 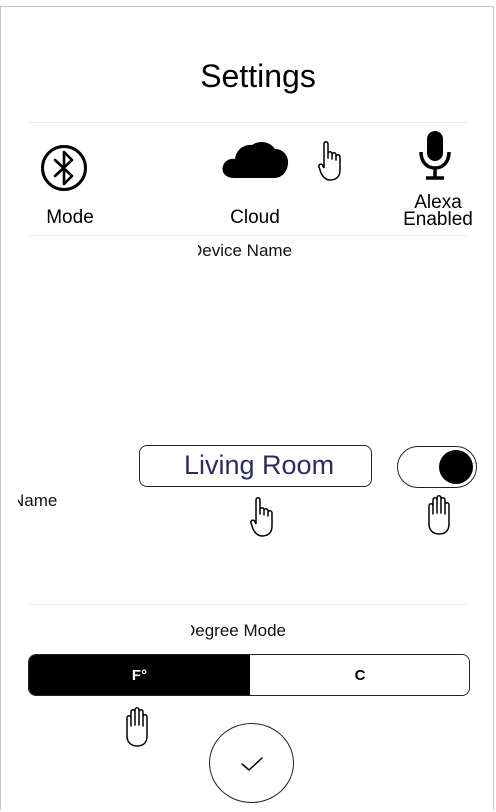 I want to click on bluetooth-icon, so click(x=64, y=168).